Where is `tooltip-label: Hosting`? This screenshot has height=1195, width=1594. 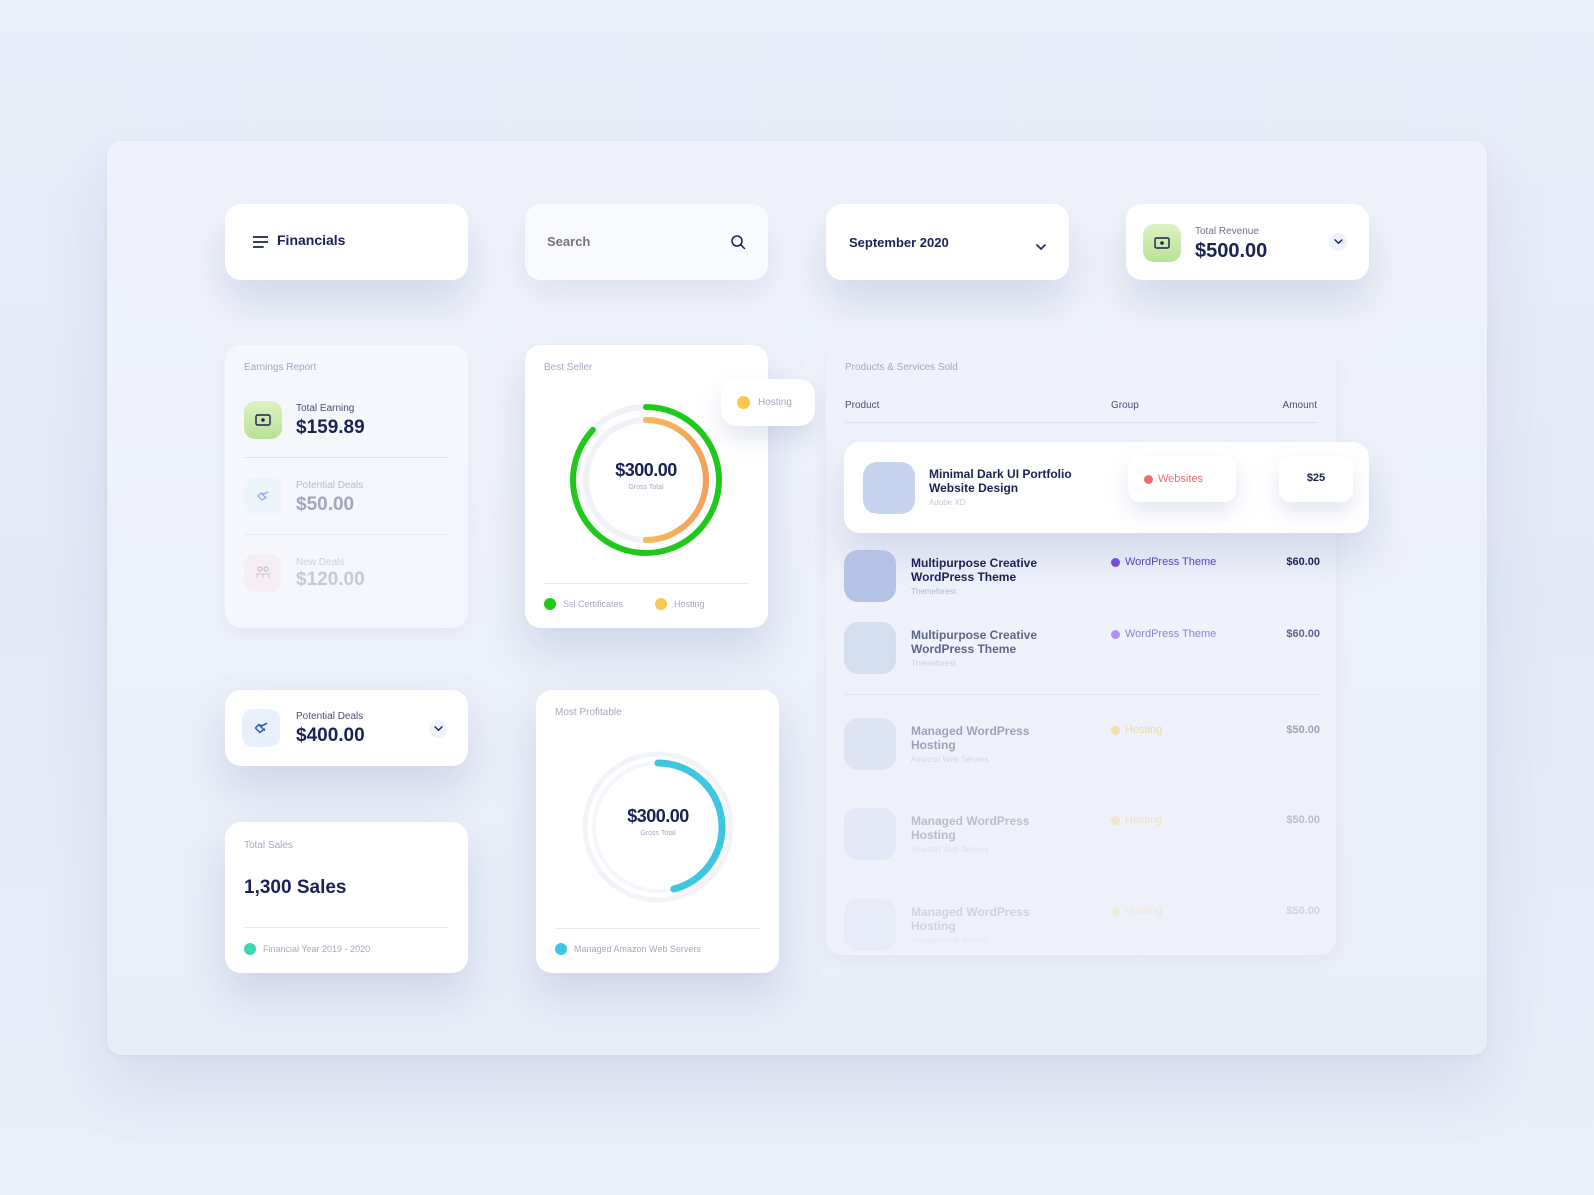 tooltip-label: Hosting is located at coordinates (775, 402).